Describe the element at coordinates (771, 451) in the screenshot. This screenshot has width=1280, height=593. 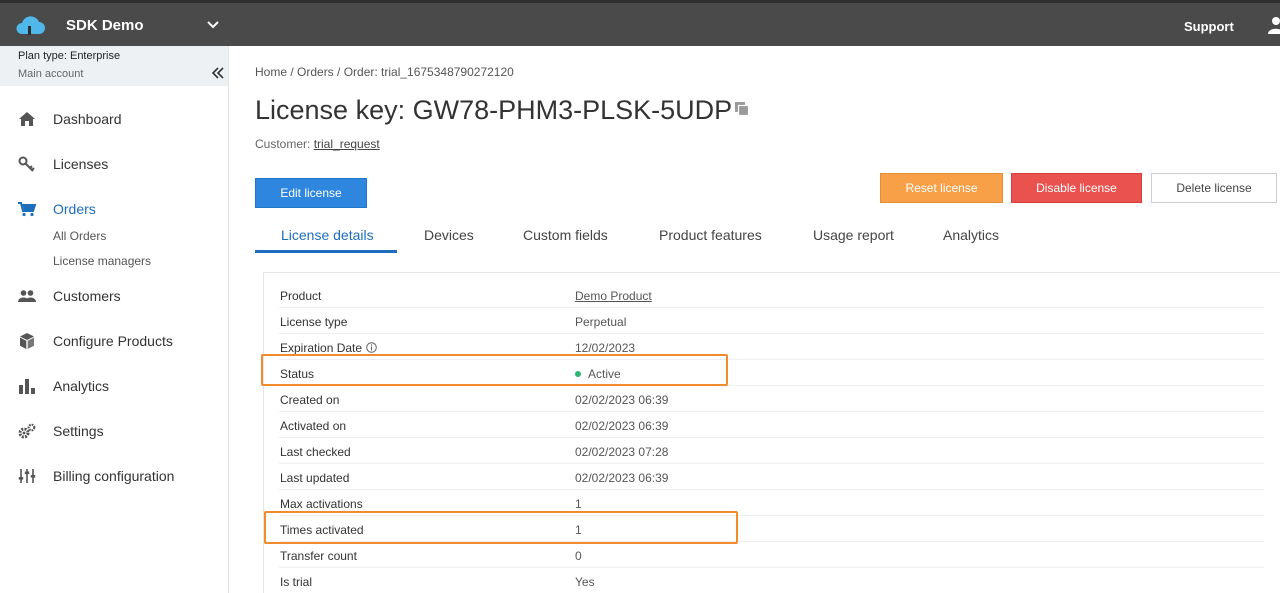
I see `table-row: Last checked 02/02/2023 07:28` at that location.